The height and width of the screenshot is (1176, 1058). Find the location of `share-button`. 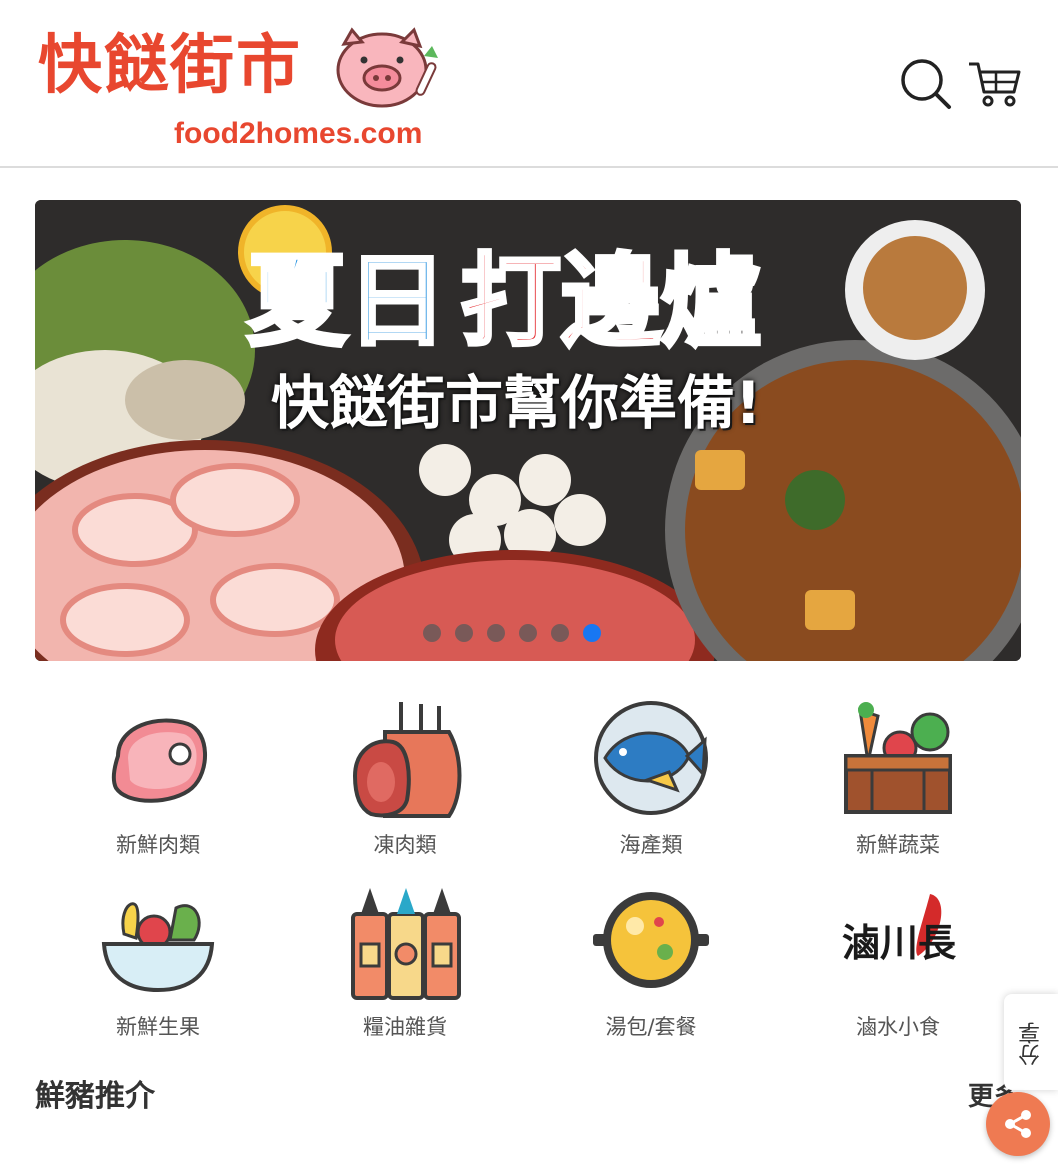

share-button is located at coordinates (1018, 1124).